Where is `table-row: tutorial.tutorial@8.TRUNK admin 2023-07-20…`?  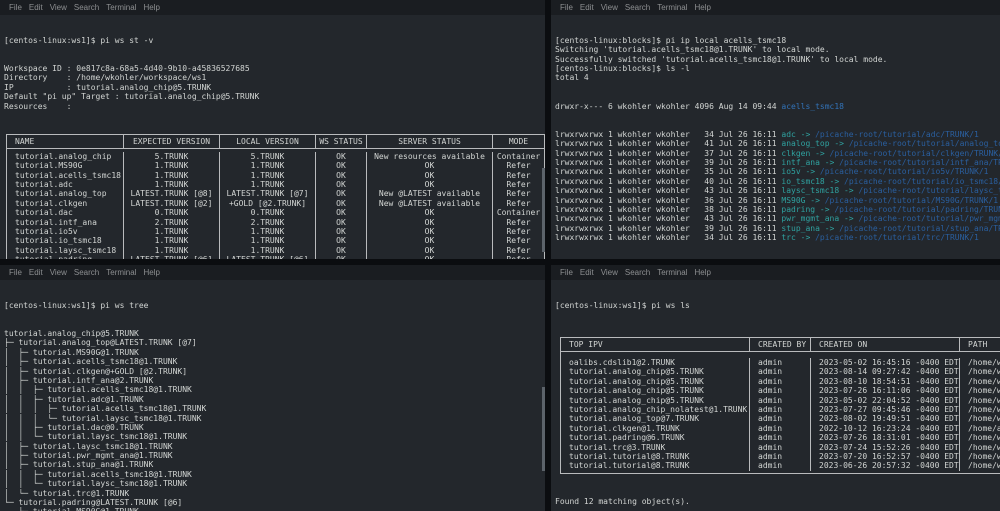 table-row: tutorial.tutorial@8.TRUNK admin 2023-07-20… is located at coordinates (780, 456).